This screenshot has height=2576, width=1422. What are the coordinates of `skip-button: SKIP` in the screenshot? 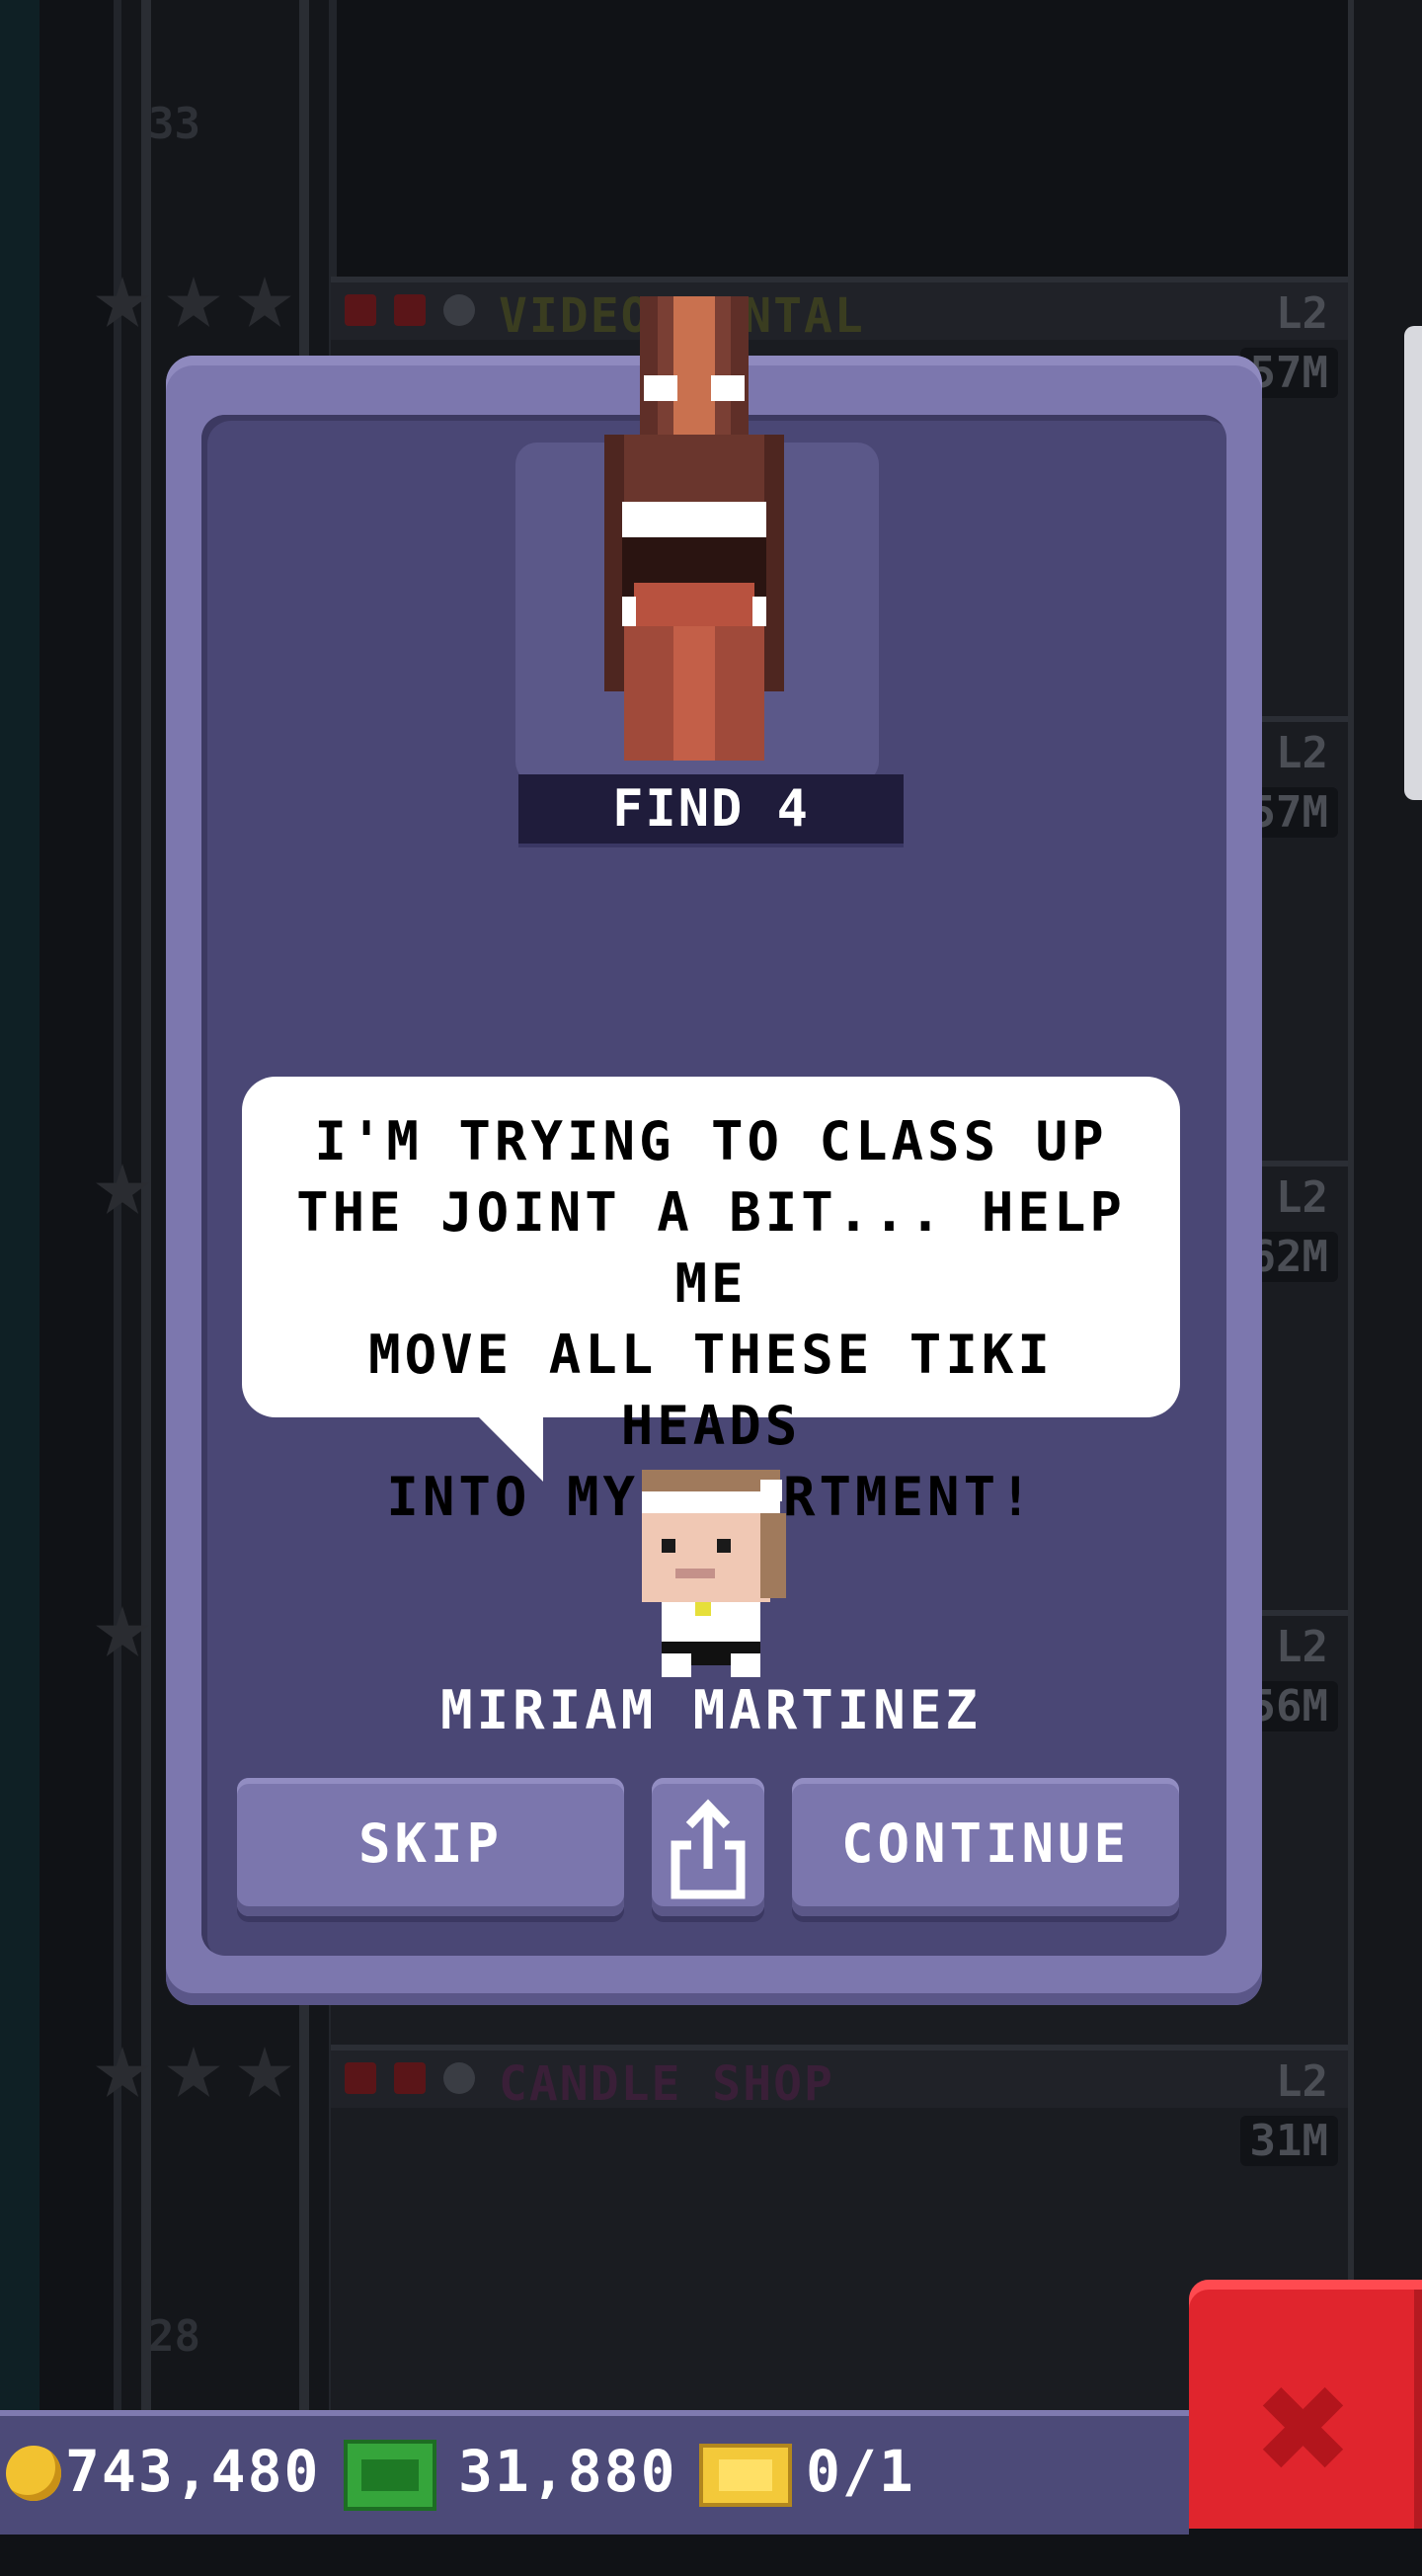 It's located at (431, 1847).